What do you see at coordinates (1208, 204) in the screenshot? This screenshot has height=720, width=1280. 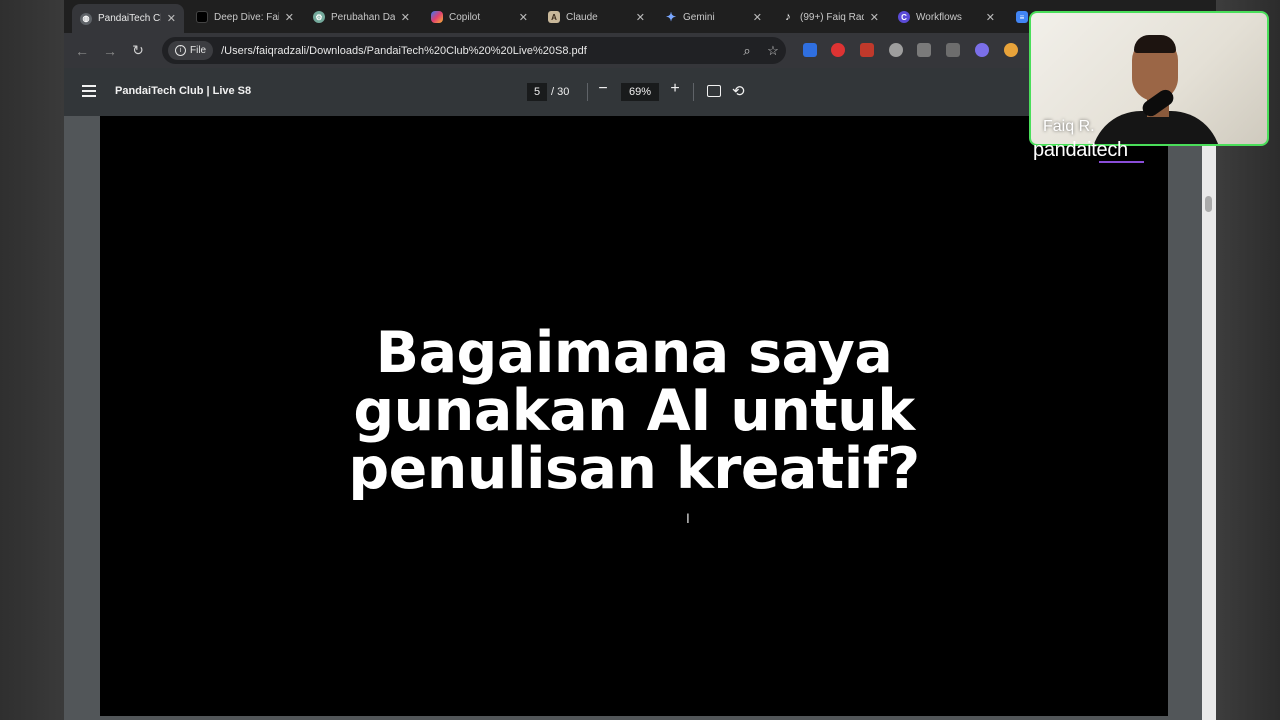 I see `scrollbar-thumb` at bounding box center [1208, 204].